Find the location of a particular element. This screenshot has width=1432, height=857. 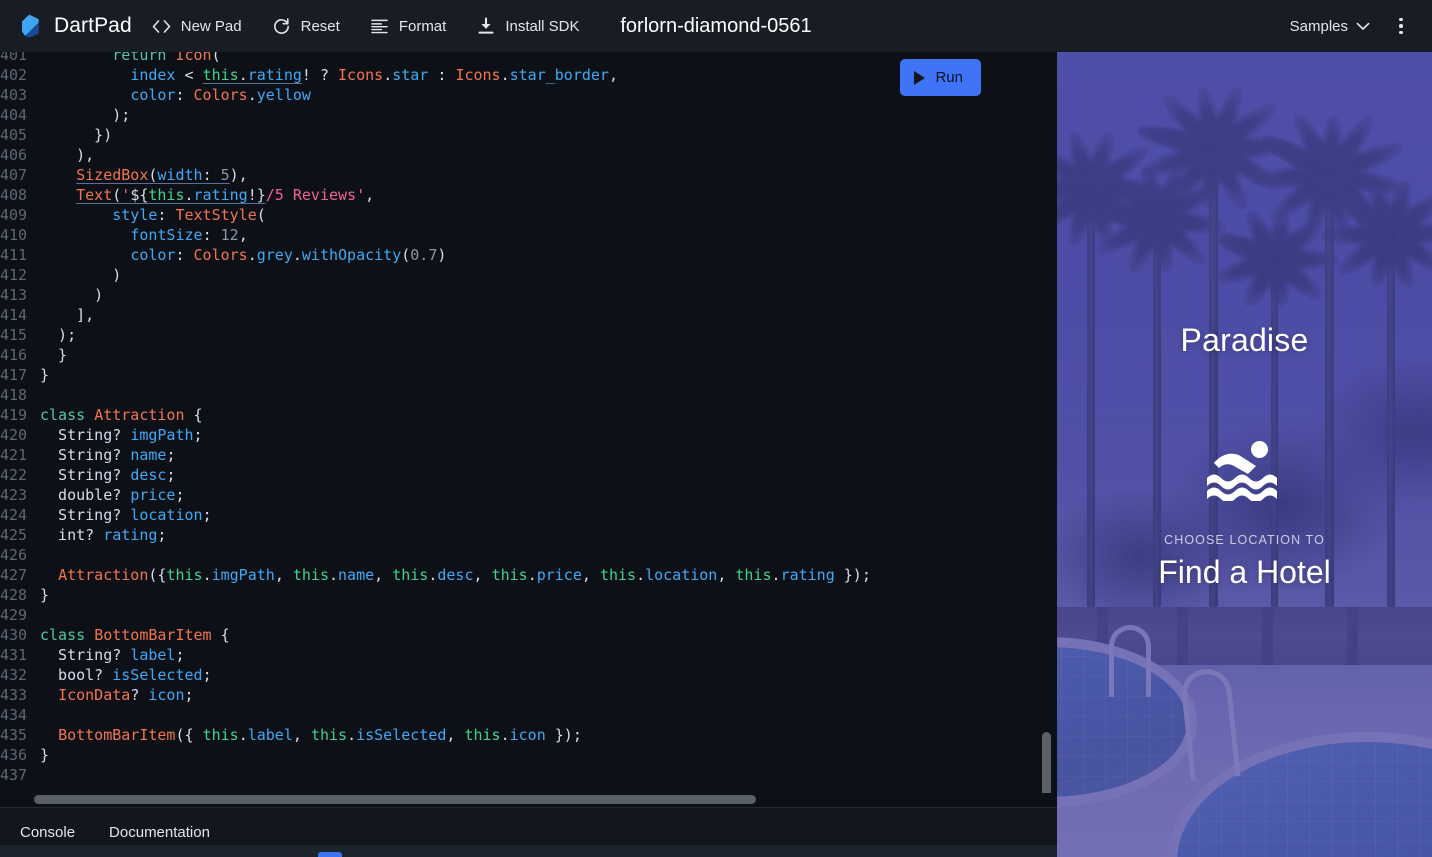

line-content: bool? isSelected; is located at coordinates (126, 675).